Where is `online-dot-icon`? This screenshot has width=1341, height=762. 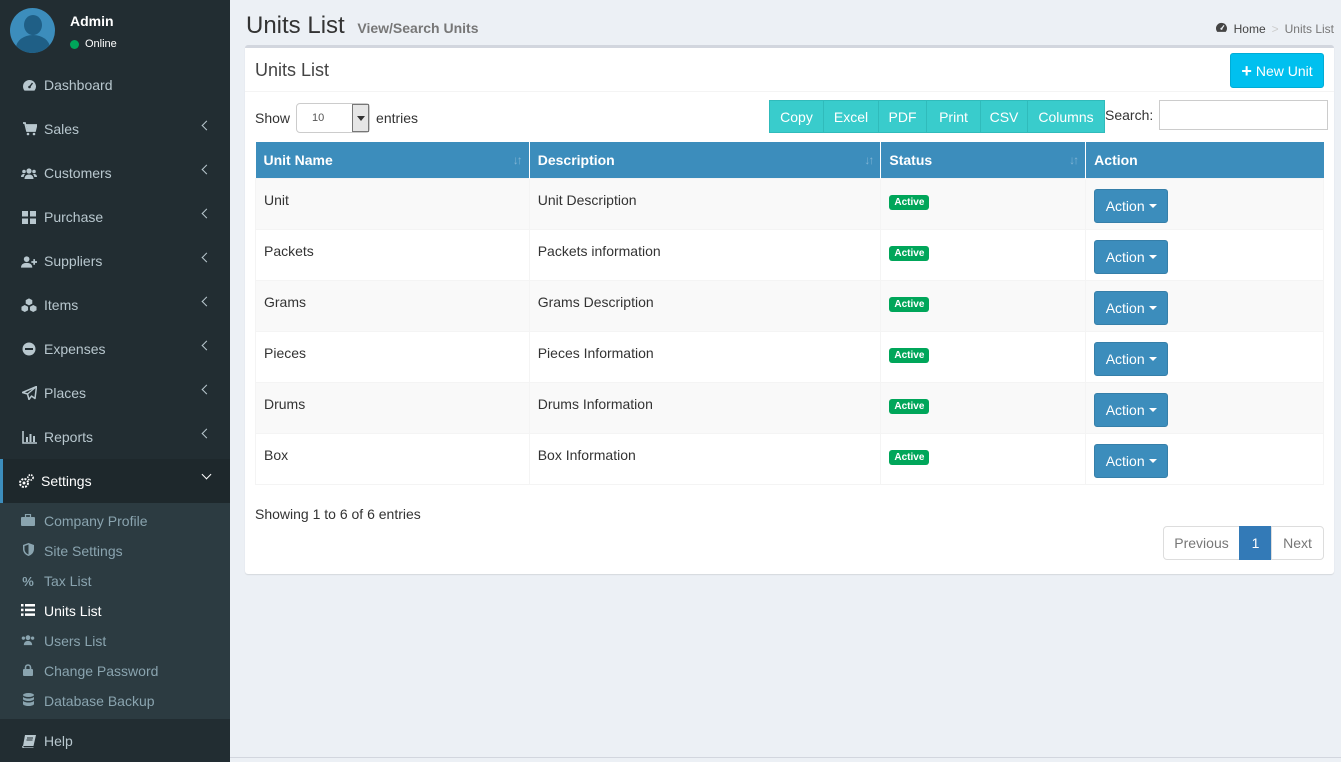 online-dot-icon is located at coordinates (74, 44).